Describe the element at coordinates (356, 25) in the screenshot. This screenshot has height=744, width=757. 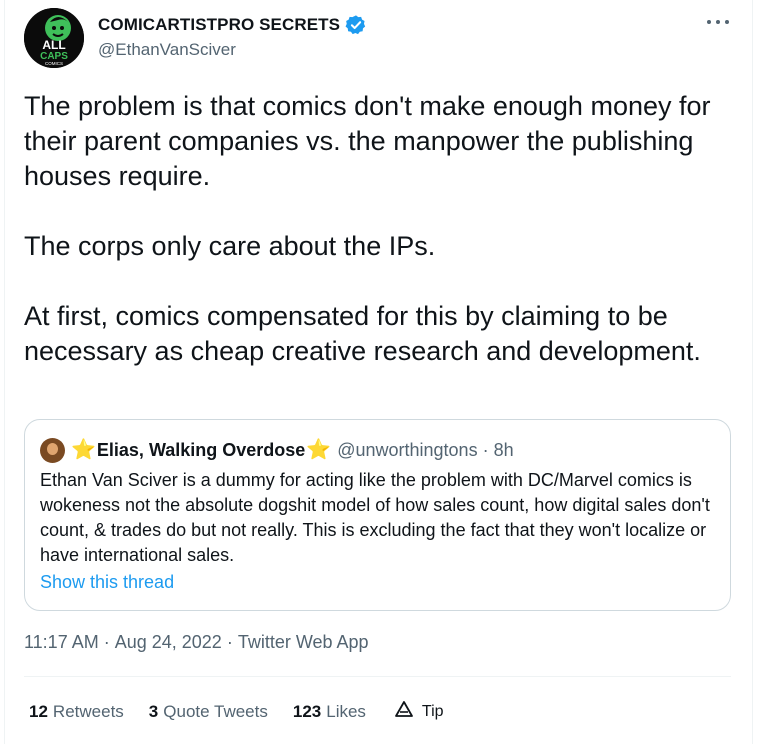
I see `verified-badge-icon` at that location.